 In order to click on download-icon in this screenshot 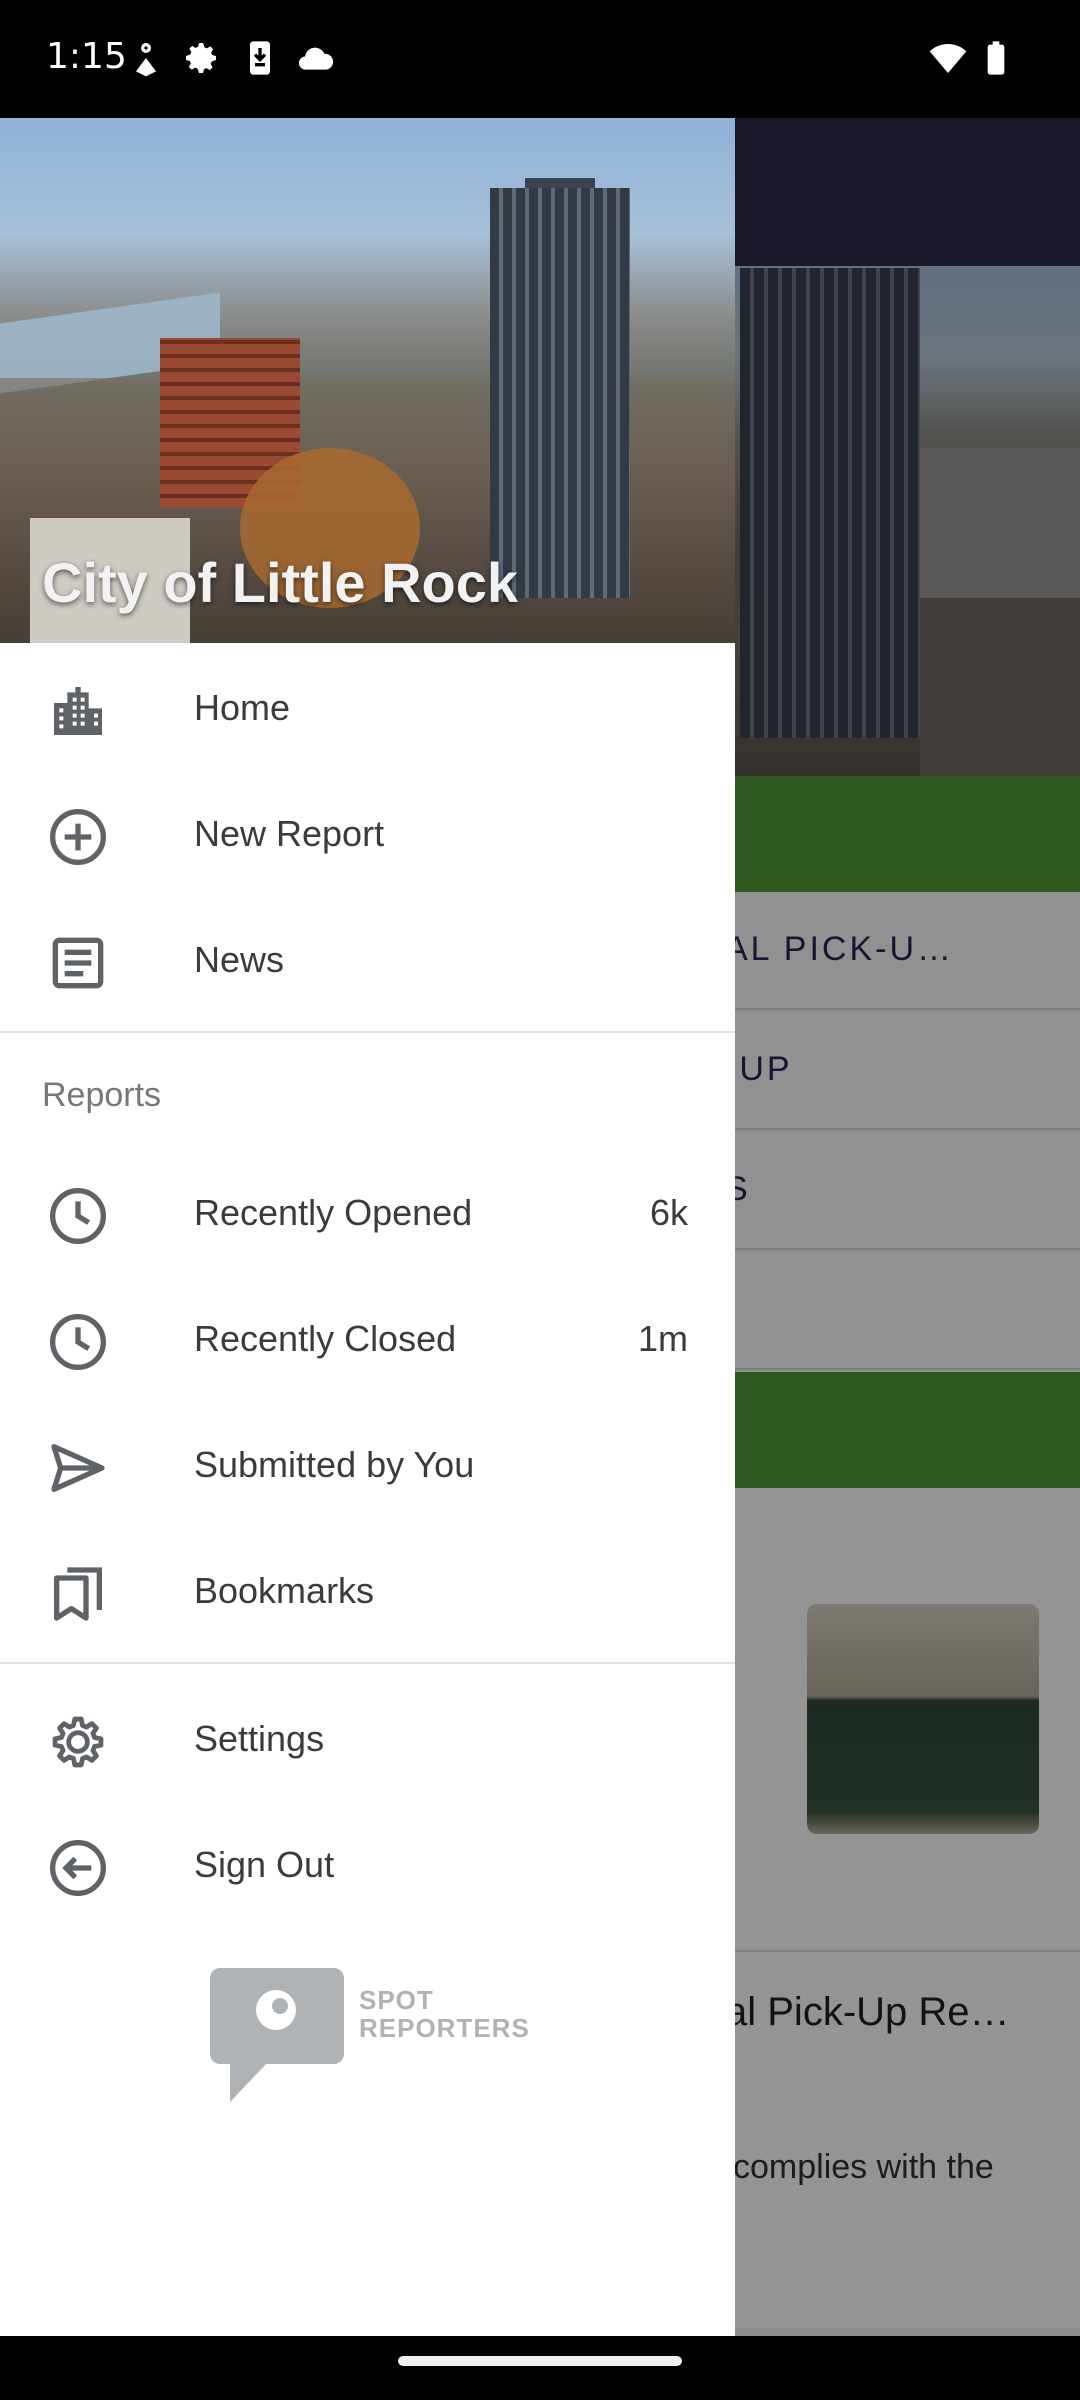, I will do `click(260, 58)`.